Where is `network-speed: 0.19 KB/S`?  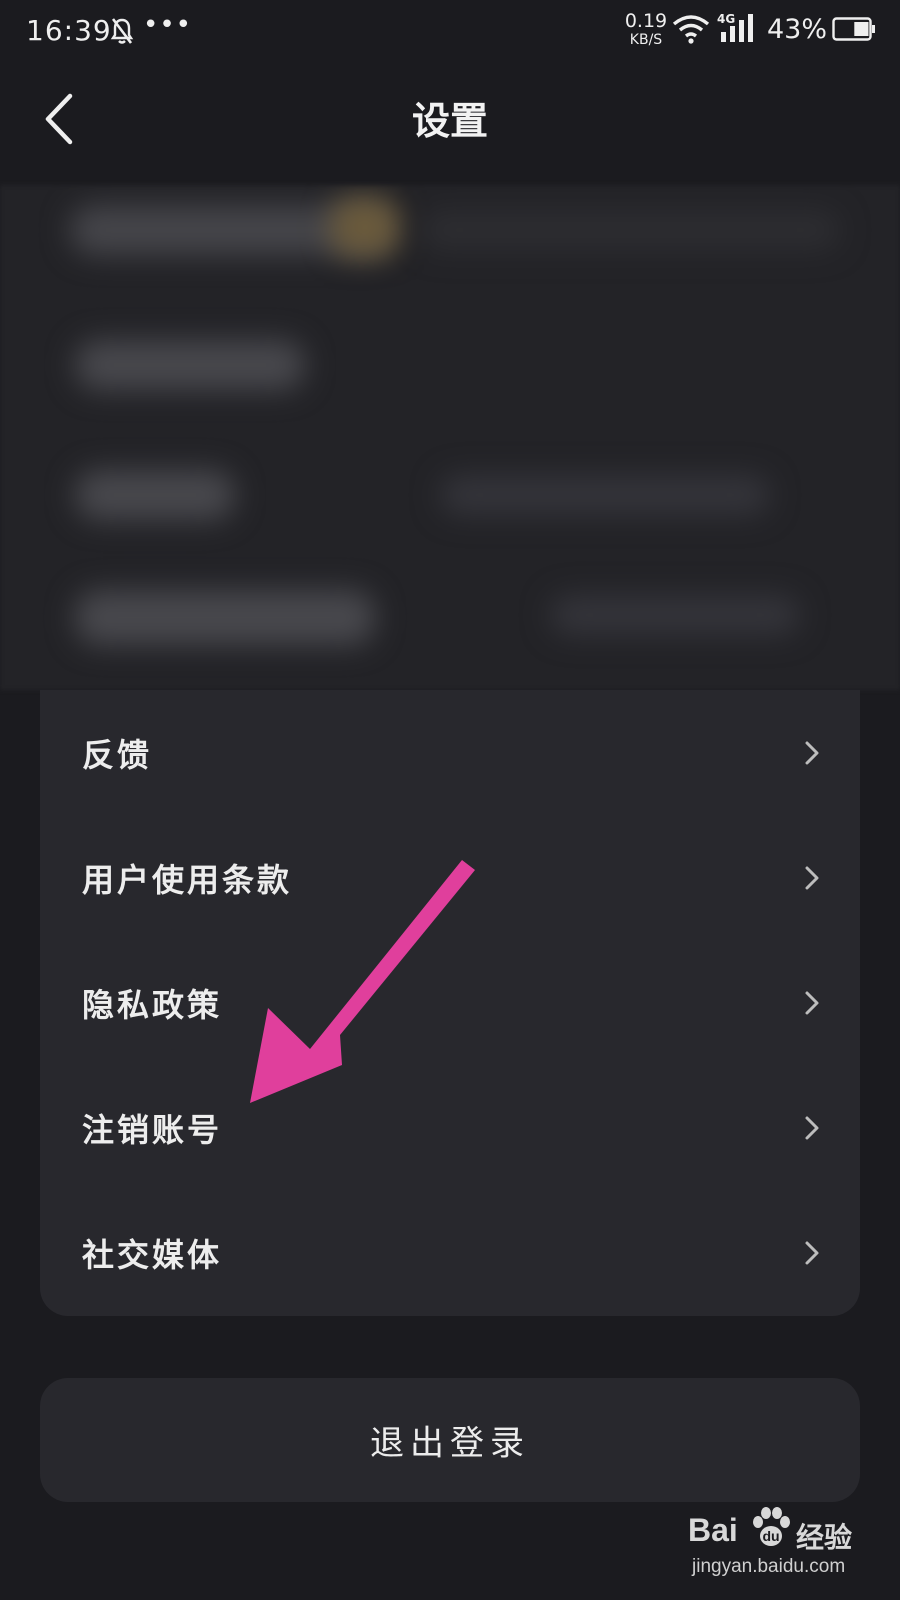 network-speed: 0.19 KB/S is located at coordinates (646, 29).